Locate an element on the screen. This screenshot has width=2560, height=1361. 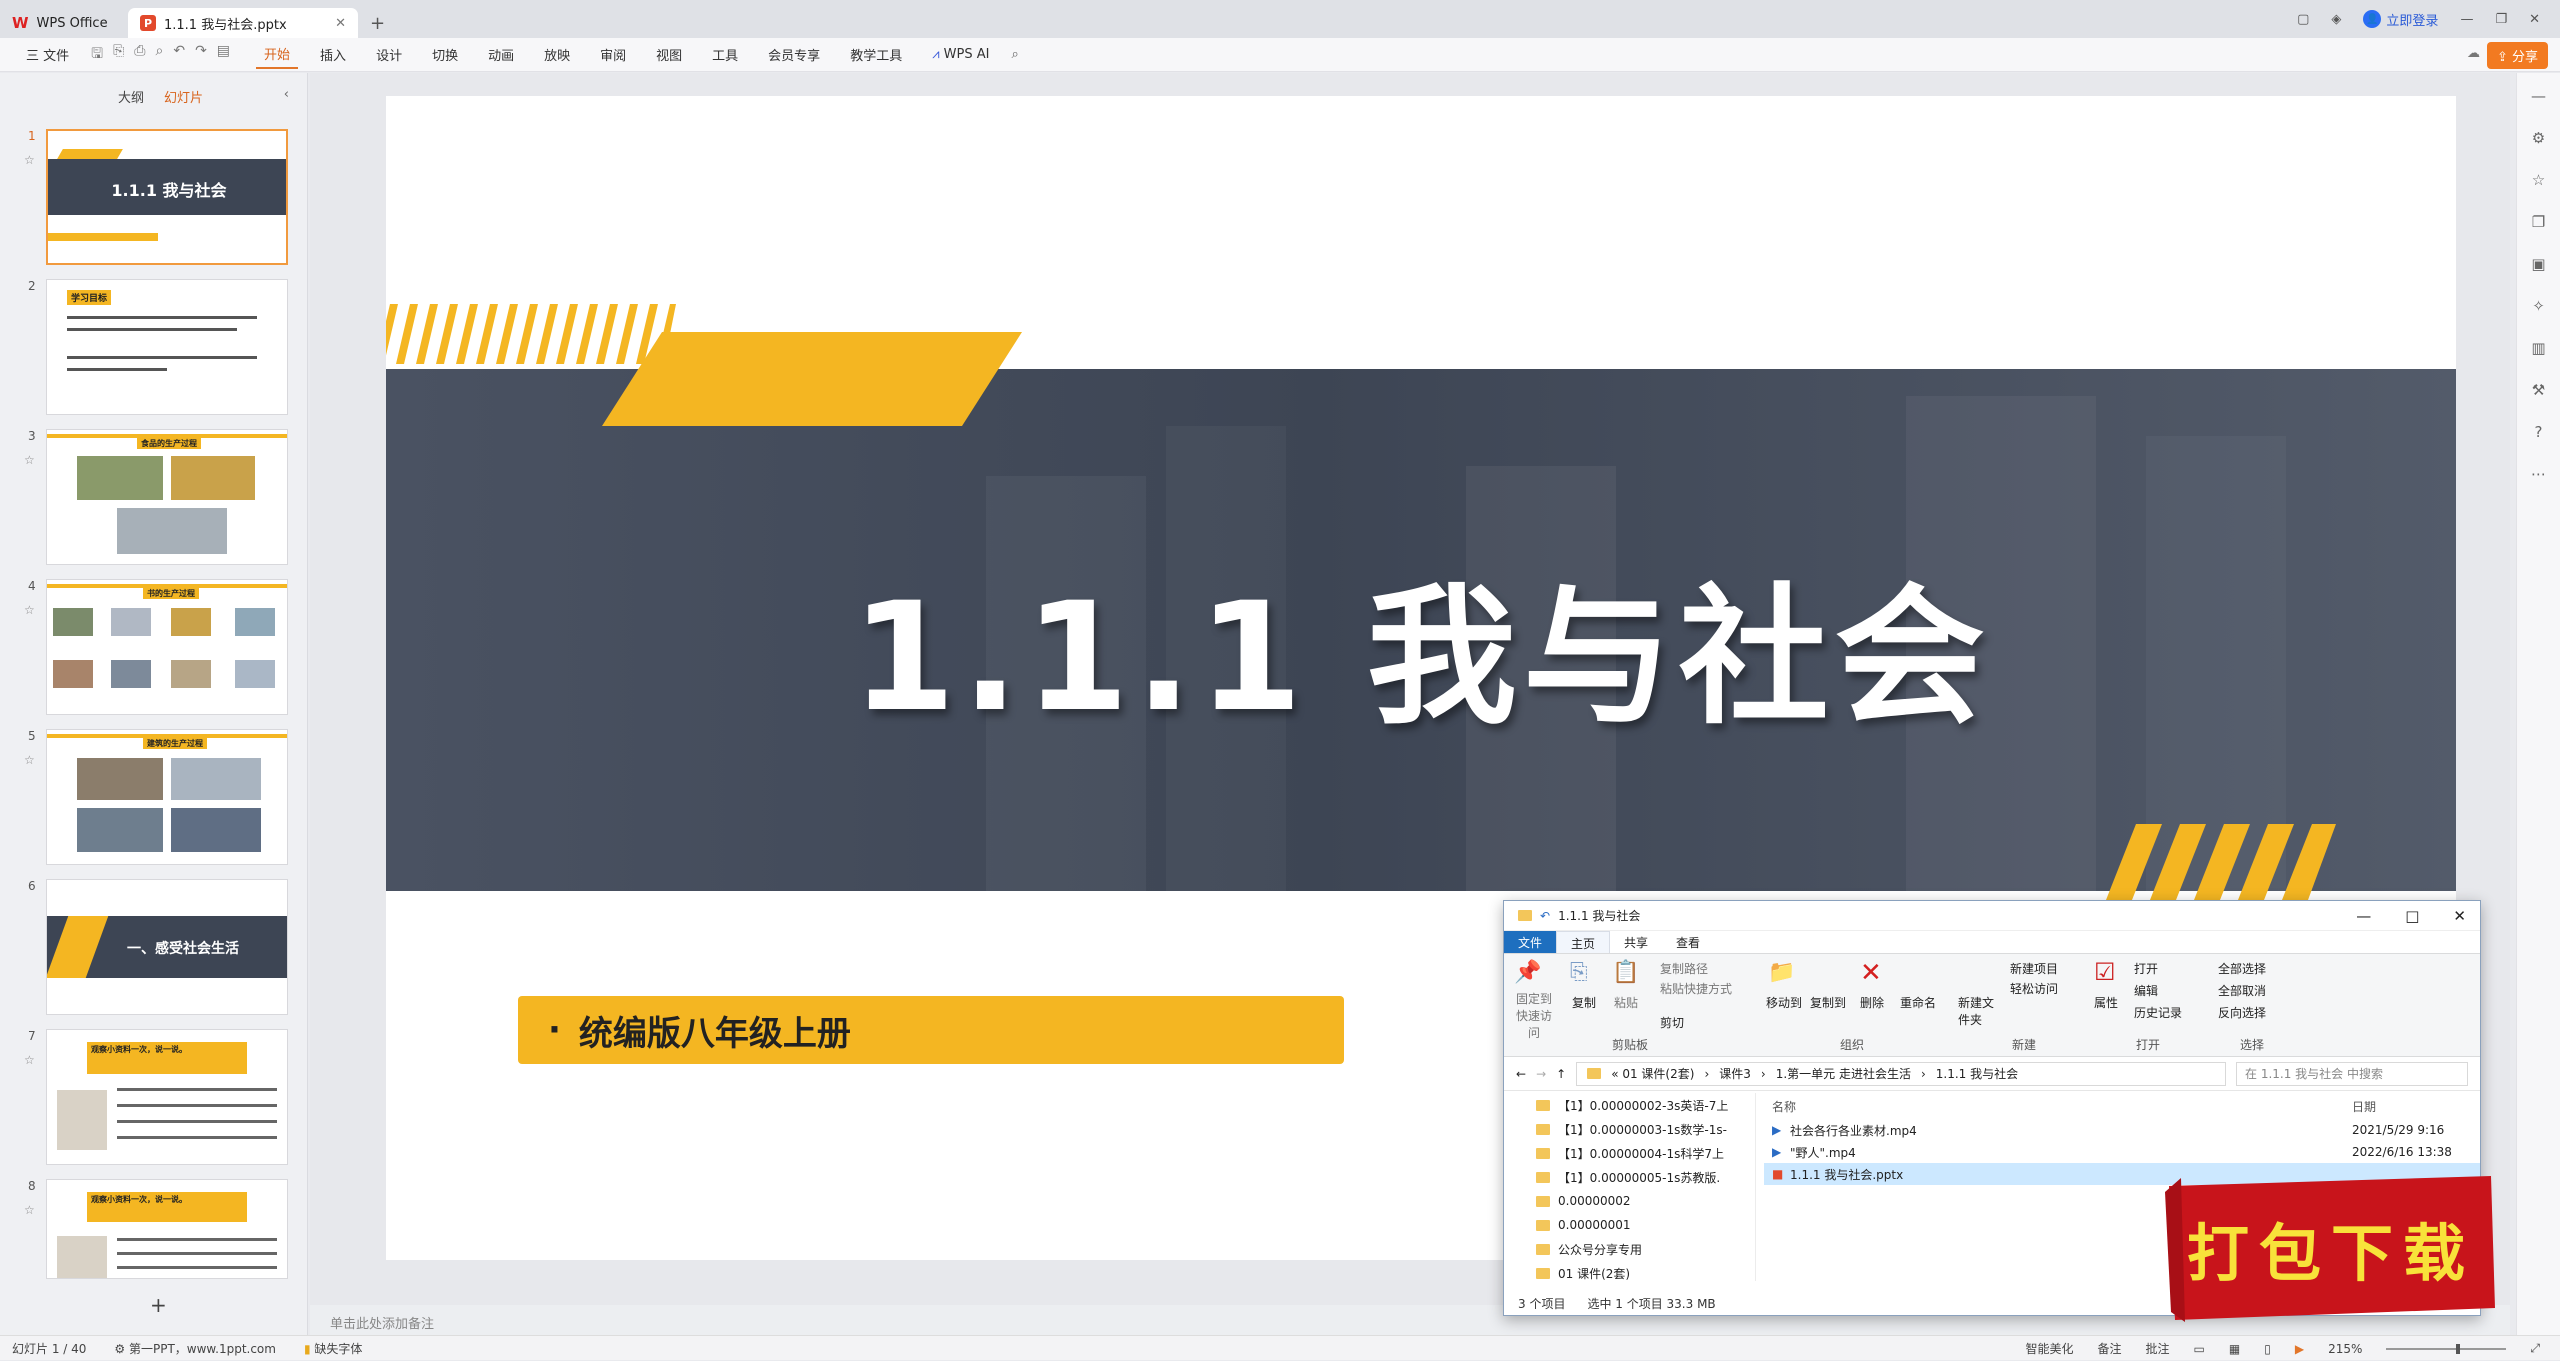
column-name: 名称 is located at coordinates (2062, 1106).